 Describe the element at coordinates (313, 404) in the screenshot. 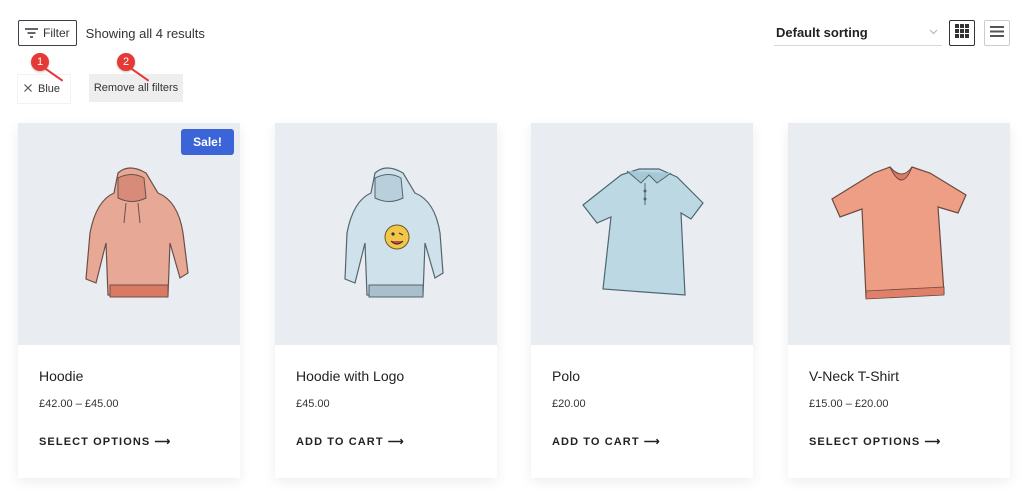

I see `product-price: £45.00` at that location.